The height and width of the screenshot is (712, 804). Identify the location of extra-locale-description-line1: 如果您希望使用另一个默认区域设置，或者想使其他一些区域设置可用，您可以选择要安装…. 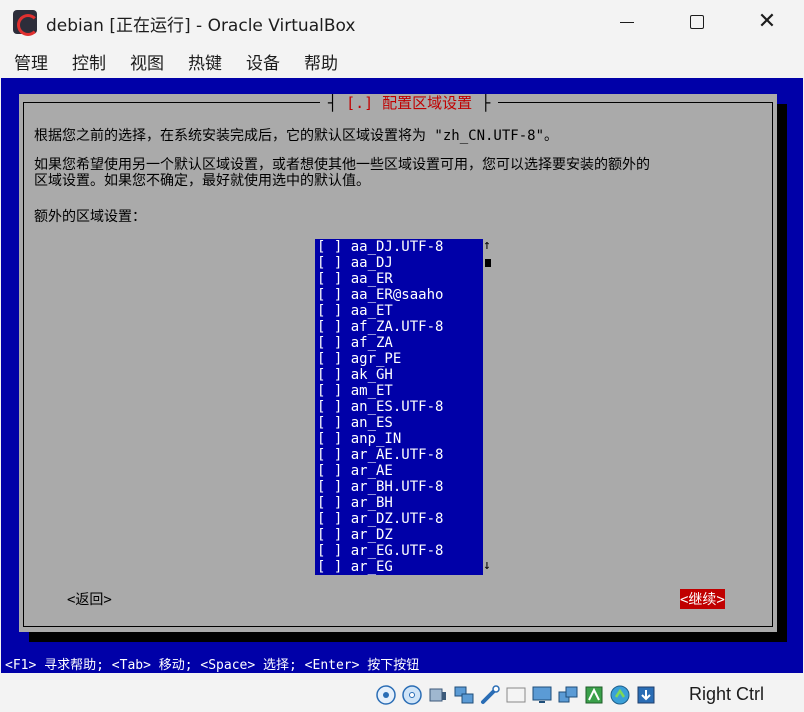
(342, 165).